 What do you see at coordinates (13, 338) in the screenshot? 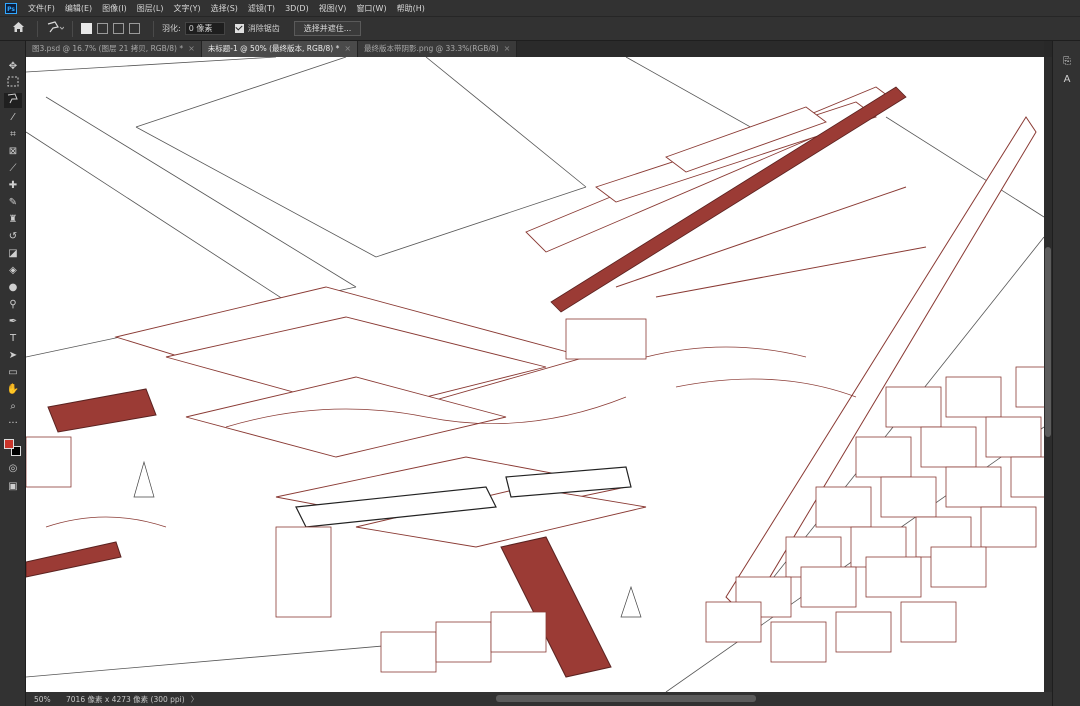
I see `type-icon: T` at bounding box center [13, 338].